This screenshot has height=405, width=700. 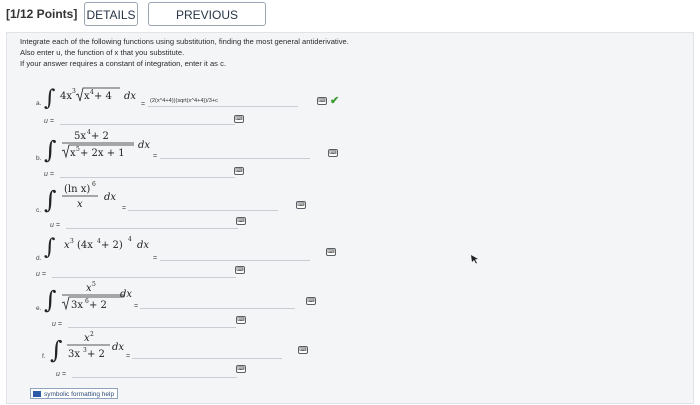 What do you see at coordinates (87, 347) in the screenshot?
I see `integral-f: ∫ x 2 3x 3 + 2 dx` at bounding box center [87, 347].